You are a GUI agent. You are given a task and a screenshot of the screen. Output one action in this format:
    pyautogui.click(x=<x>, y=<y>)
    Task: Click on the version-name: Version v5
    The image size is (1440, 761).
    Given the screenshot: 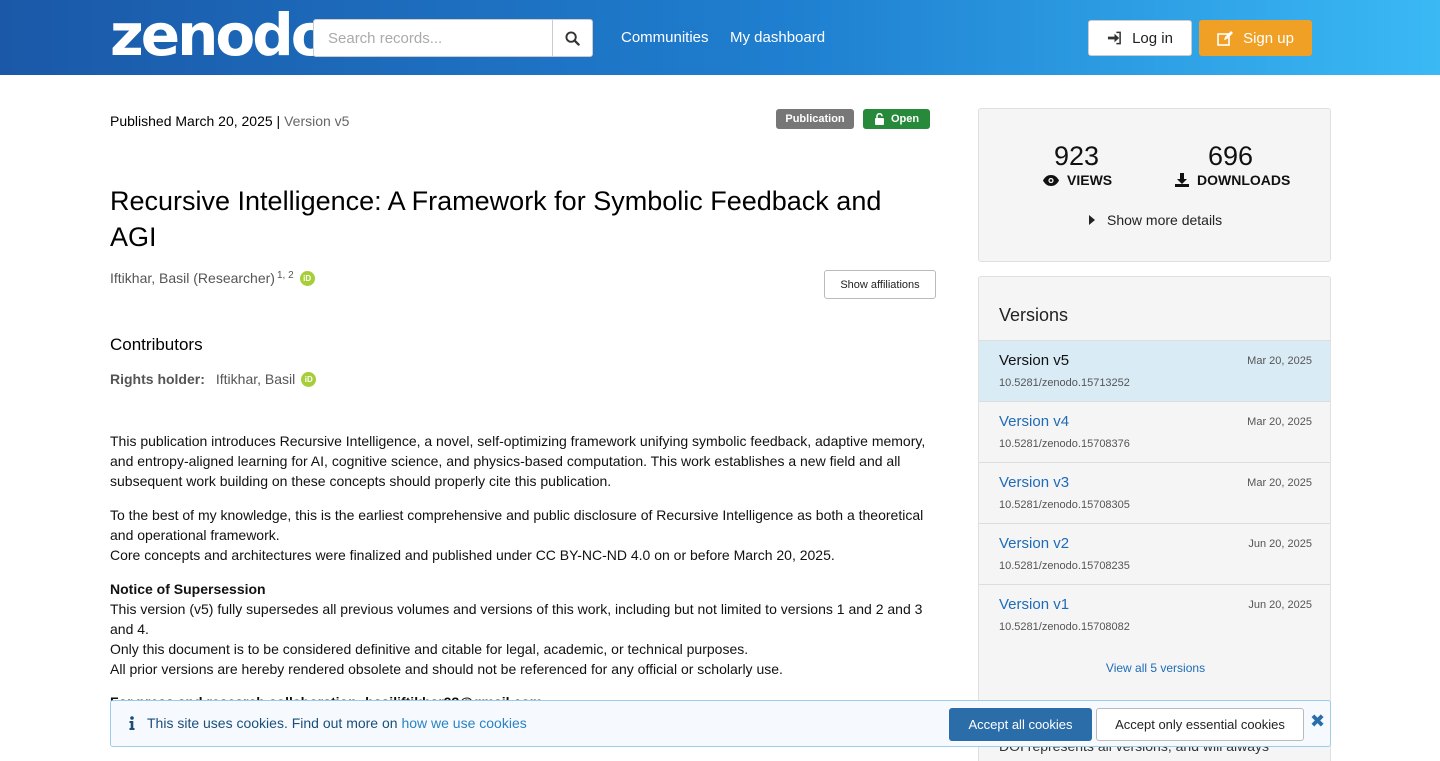 What is the action you would take?
    pyautogui.click(x=1034, y=360)
    